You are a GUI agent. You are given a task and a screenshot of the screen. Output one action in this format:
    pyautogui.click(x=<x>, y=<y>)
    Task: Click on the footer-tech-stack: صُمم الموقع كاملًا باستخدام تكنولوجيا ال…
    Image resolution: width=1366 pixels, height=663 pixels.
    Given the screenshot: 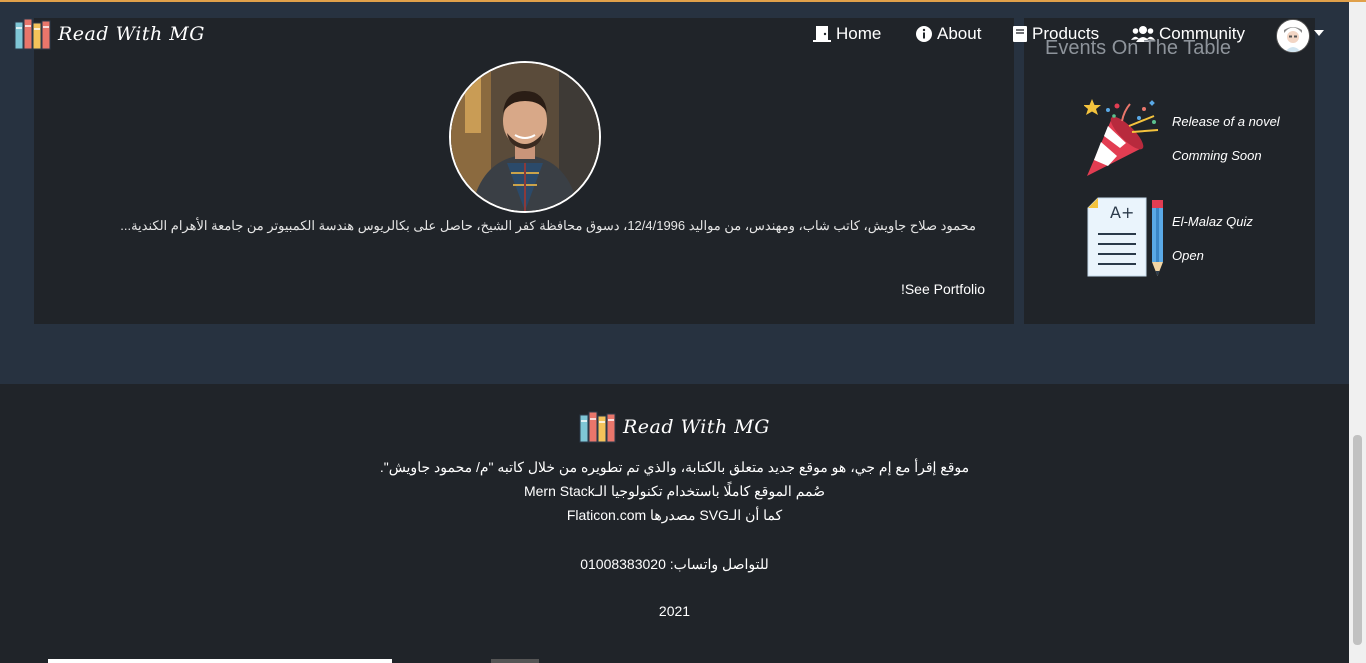 What is the action you would take?
    pyautogui.click(x=674, y=491)
    